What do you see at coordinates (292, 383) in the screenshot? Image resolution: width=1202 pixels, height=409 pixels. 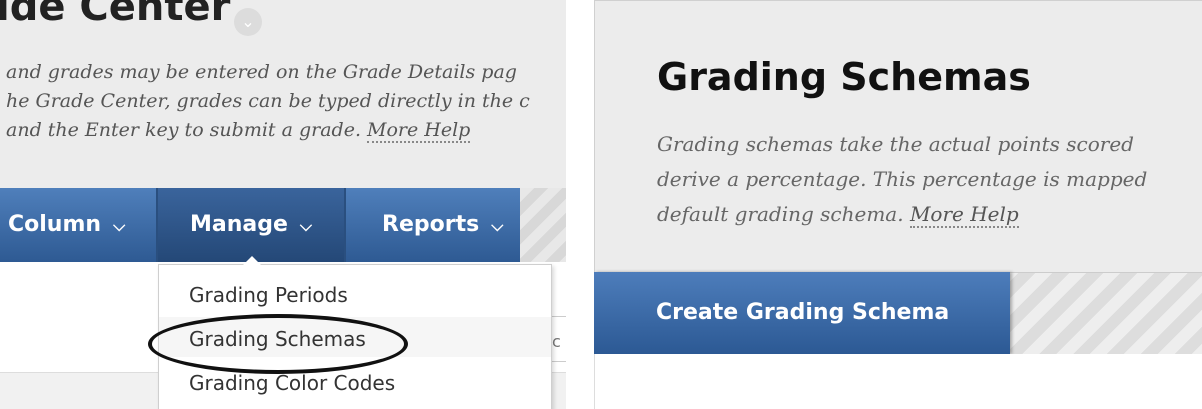 I see `menu-item-grading-color-codes: Grading Color Codes` at bounding box center [292, 383].